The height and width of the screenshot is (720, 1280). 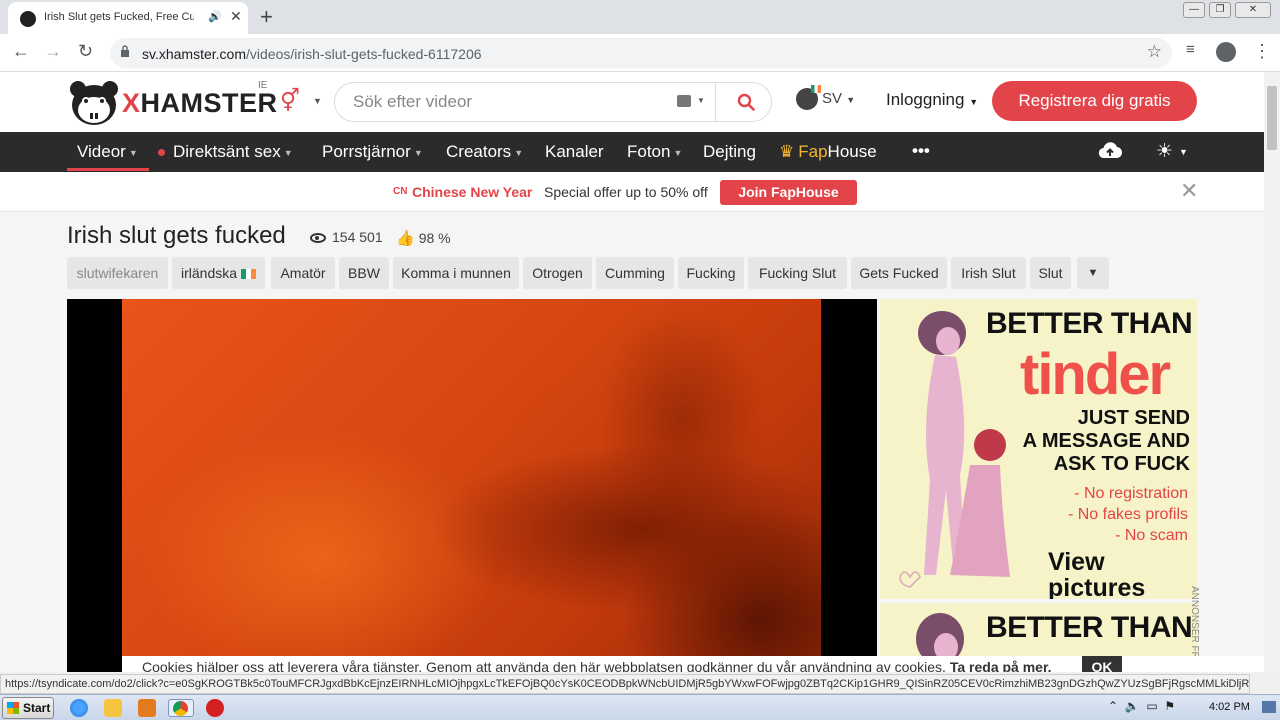 What do you see at coordinates (1269, 707) in the screenshot?
I see `show-desktop-icon` at bounding box center [1269, 707].